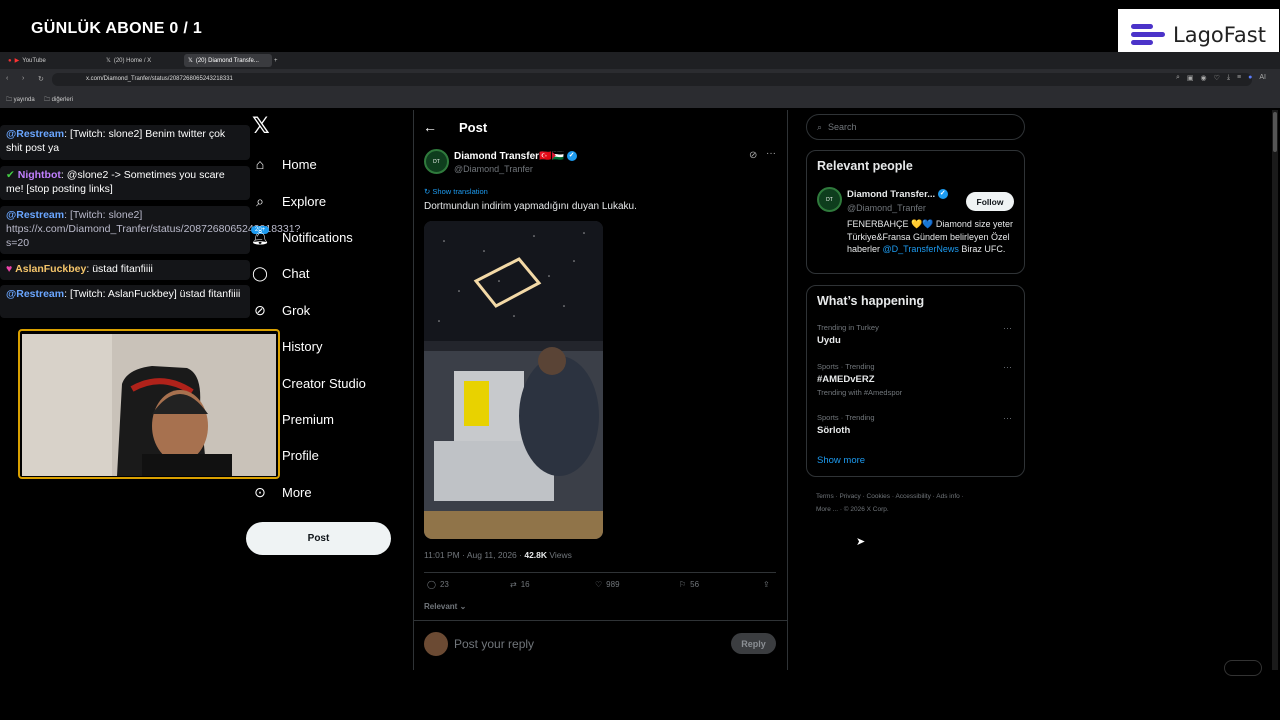 The height and width of the screenshot is (720, 1280). I want to click on reply-input: Post your reply, so click(494, 644).